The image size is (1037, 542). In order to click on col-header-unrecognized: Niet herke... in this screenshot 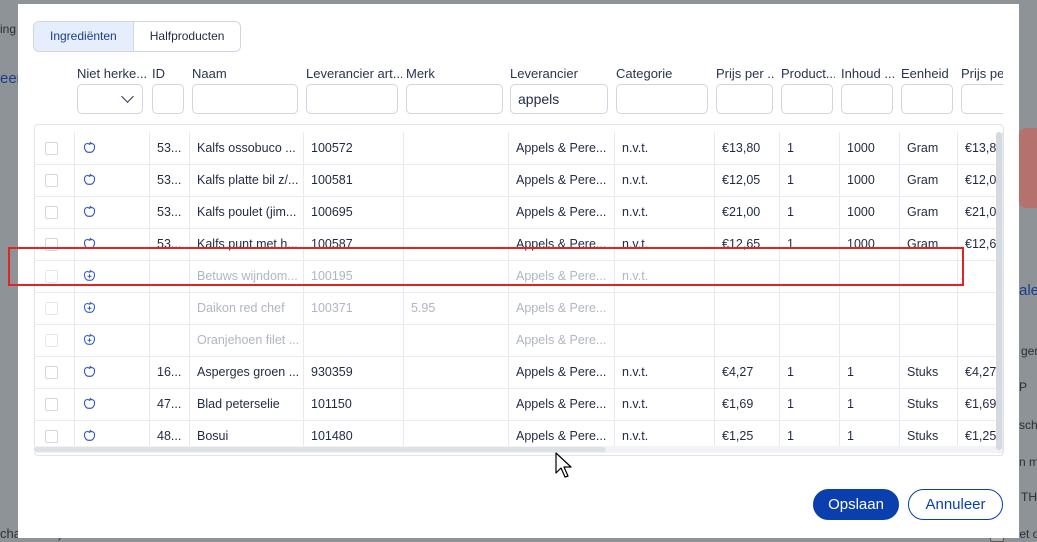, I will do `click(112, 73)`.